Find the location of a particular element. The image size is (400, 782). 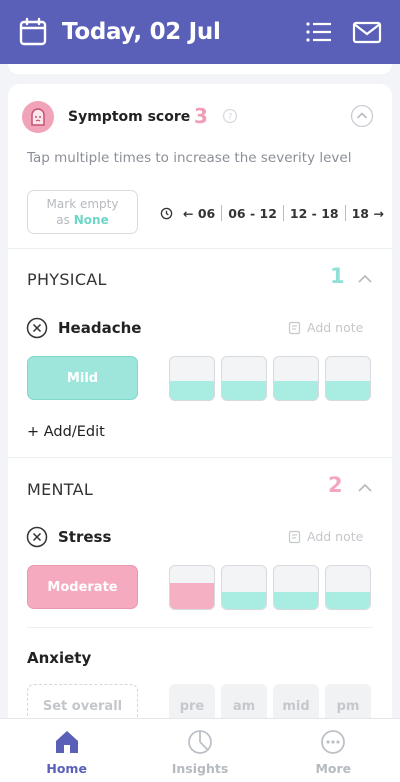

tab-label: Home is located at coordinates (66, 768).